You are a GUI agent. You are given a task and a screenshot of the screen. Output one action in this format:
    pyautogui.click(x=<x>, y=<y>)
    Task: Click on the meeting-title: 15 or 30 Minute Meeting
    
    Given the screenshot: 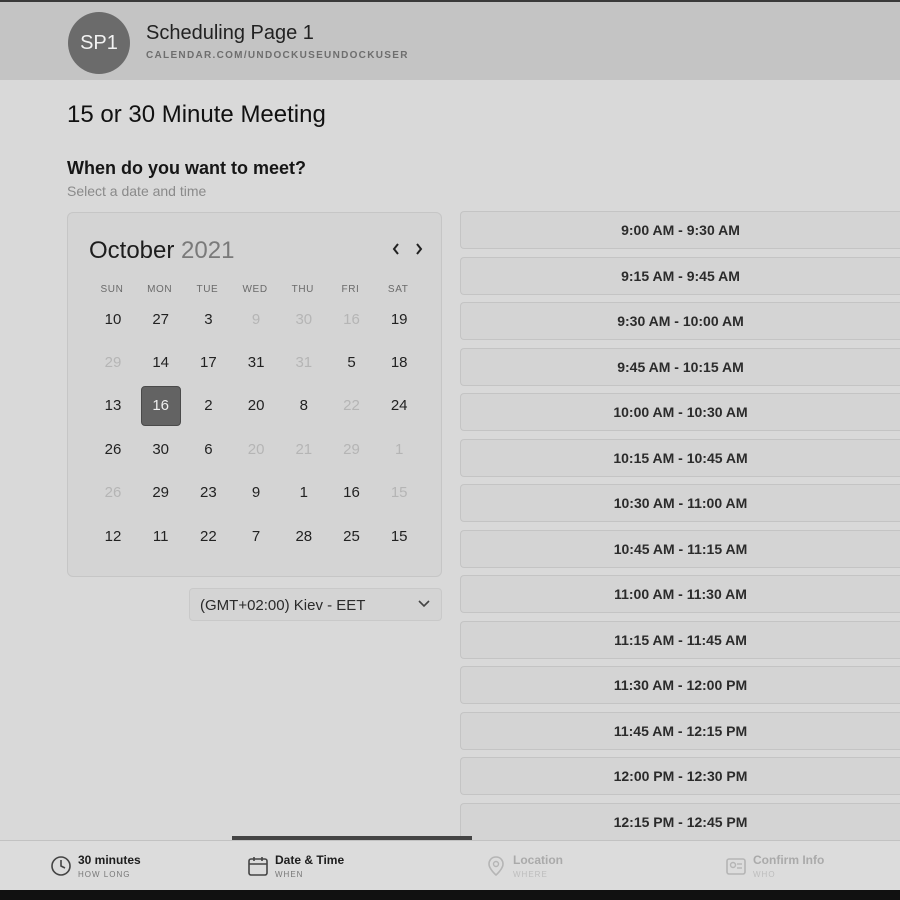 What is the action you would take?
    pyautogui.click(x=196, y=114)
    